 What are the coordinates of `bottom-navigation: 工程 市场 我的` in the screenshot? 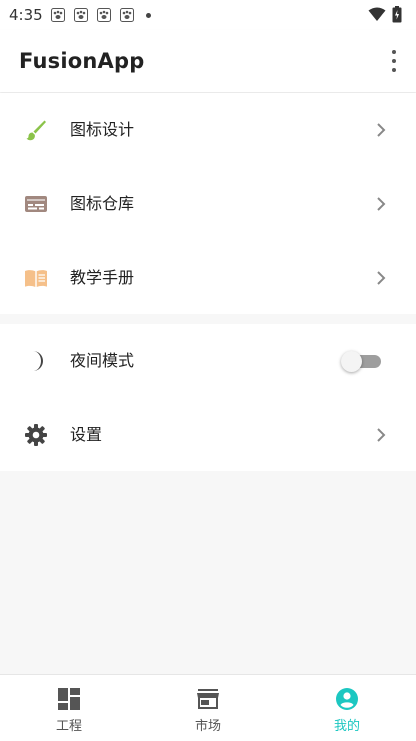 It's located at (208, 707).